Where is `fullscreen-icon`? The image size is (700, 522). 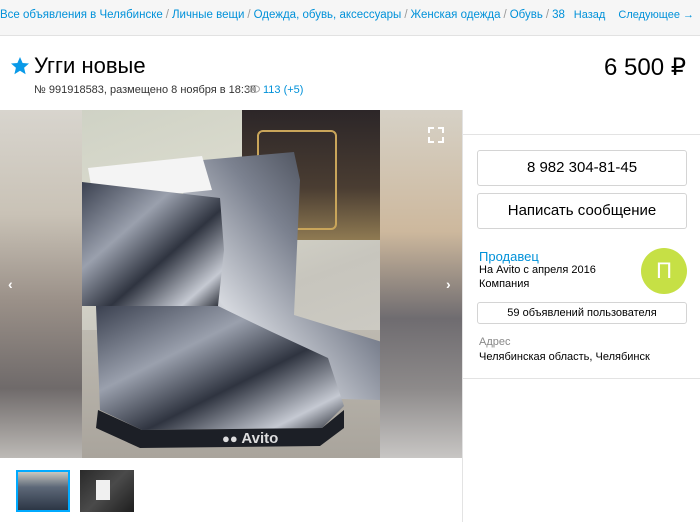
fullscreen-icon is located at coordinates (436, 135).